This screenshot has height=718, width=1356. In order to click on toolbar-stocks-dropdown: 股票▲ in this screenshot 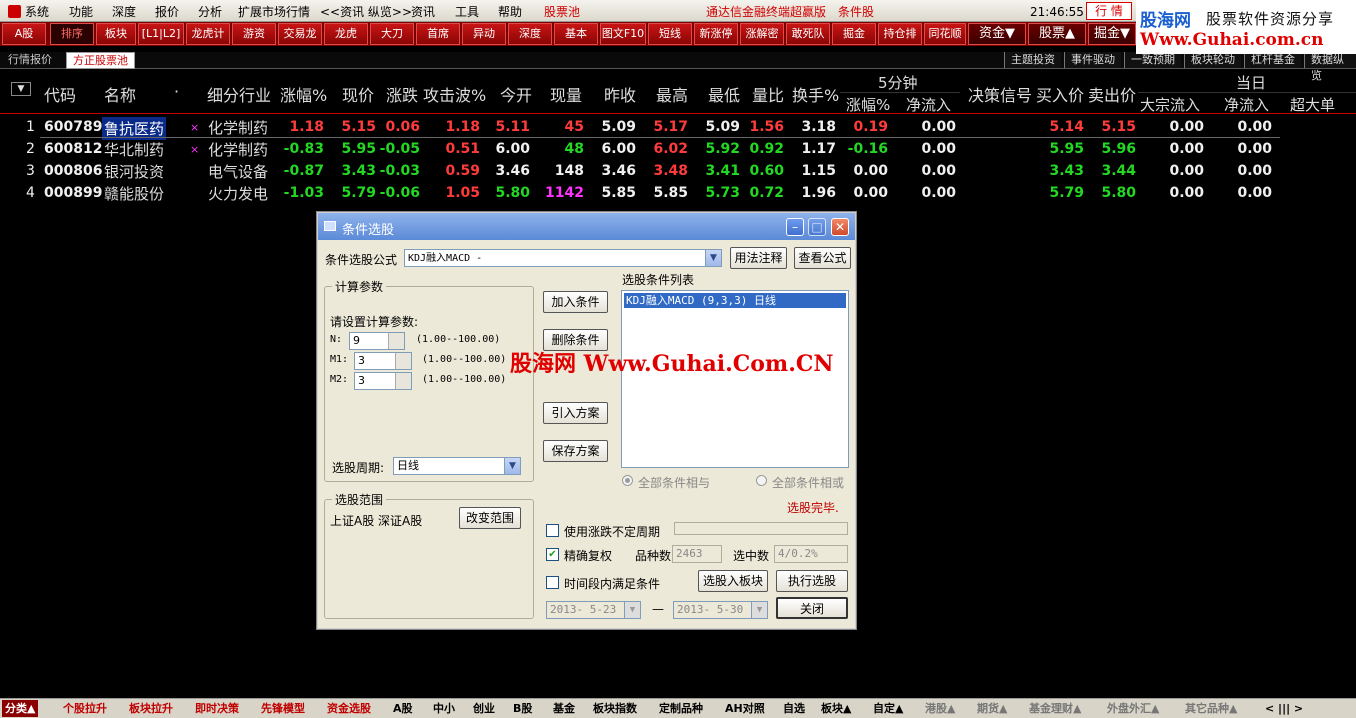, I will do `click(1057, 34)`.